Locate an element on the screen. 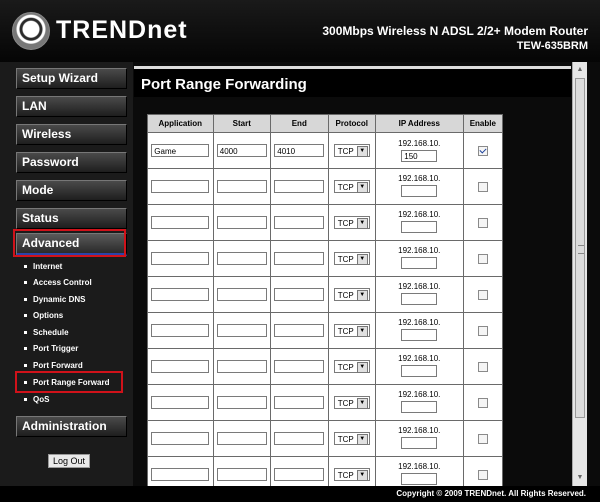 Image resolution: width=600 pixels, height=502 pixels. subnav-internet: Internet is located at coordinates (43, 266).